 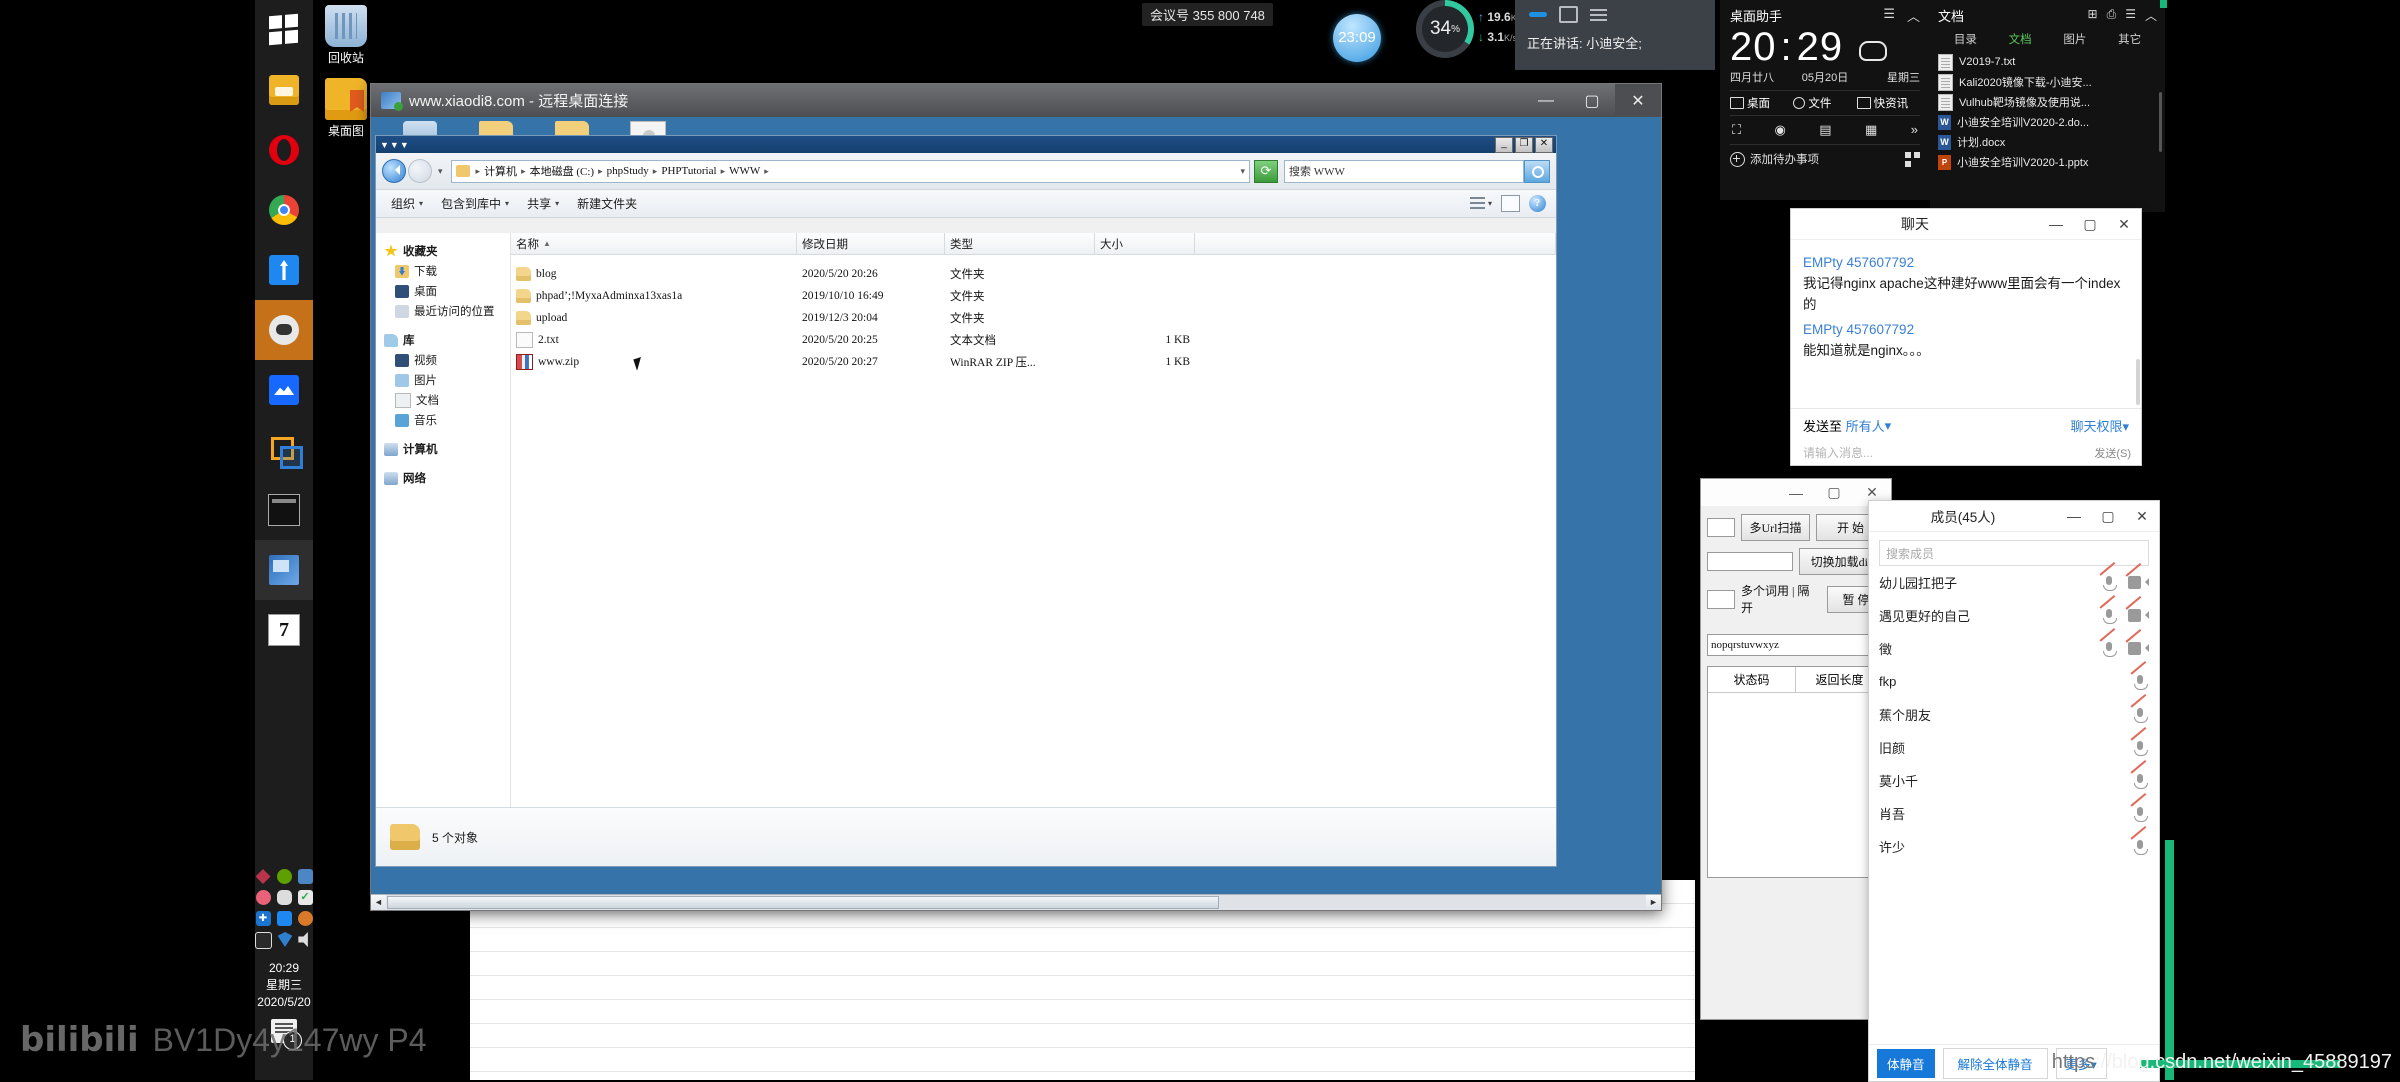 I want to click on list-item: 莫小千, so click(x=2014, y=778).